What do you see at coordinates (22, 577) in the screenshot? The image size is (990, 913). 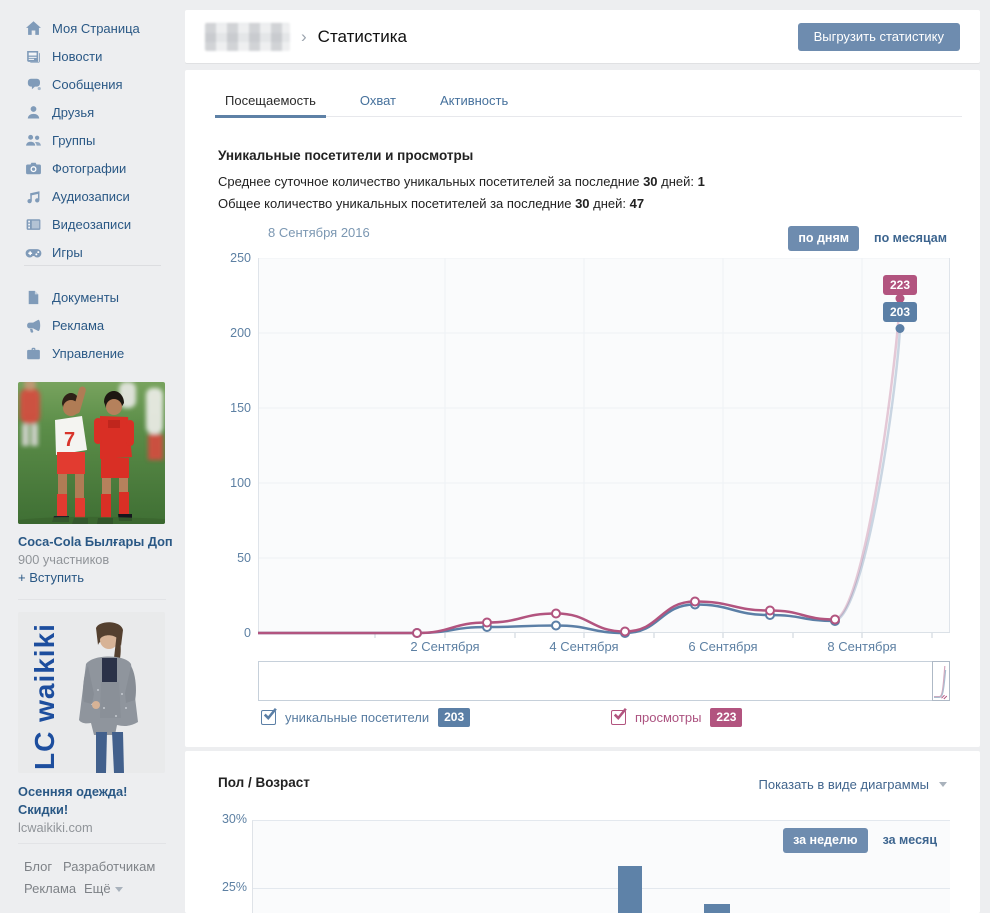 I see `plus-icon: +` at bounding box center [22, 577].